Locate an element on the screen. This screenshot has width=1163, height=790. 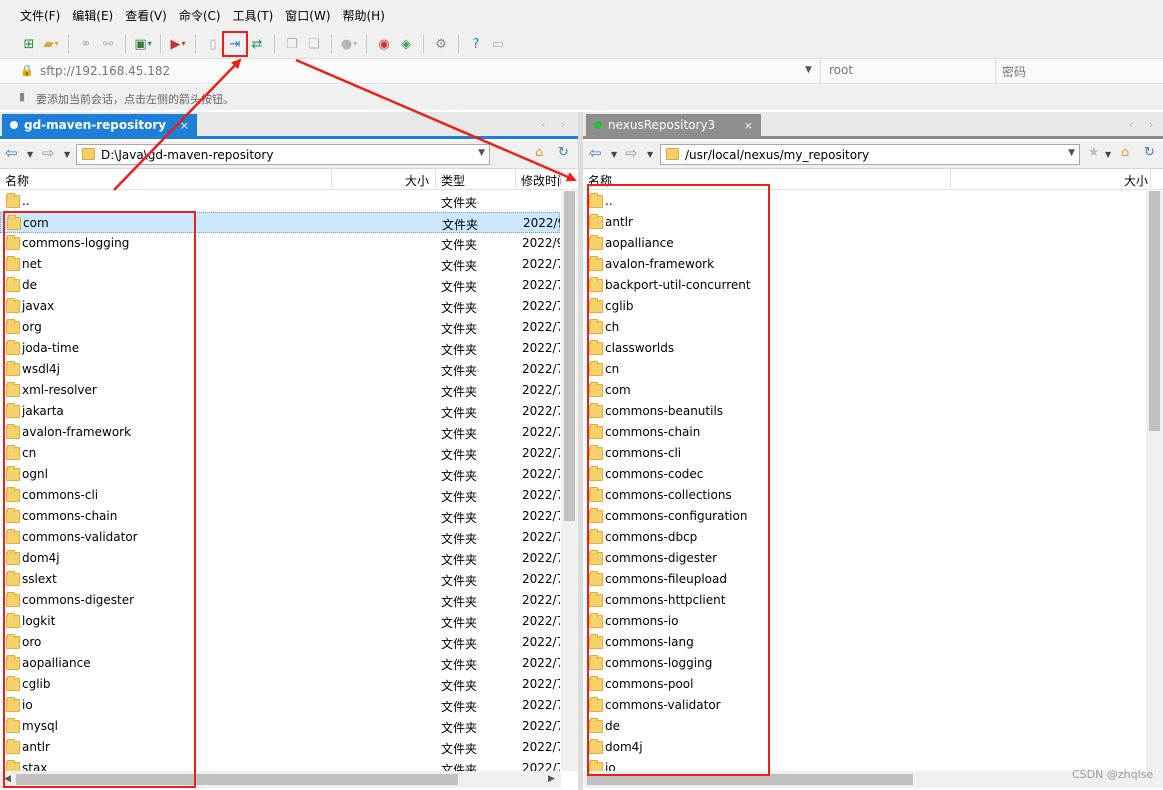
table-row: .. 文件夹 is located at coordinates (280, 201).